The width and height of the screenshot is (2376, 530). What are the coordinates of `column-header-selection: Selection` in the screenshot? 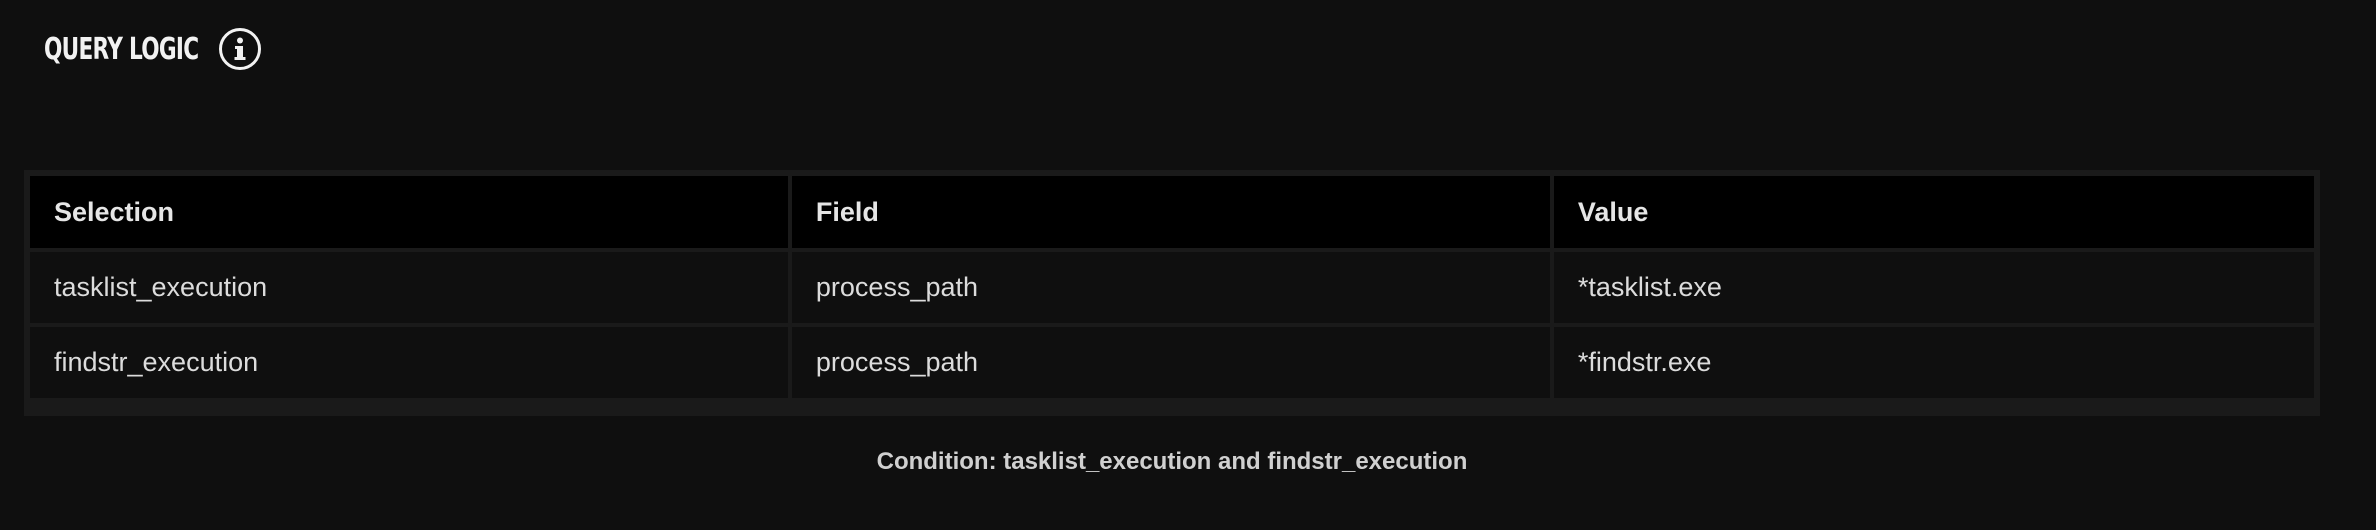 It's located at (409, 212).